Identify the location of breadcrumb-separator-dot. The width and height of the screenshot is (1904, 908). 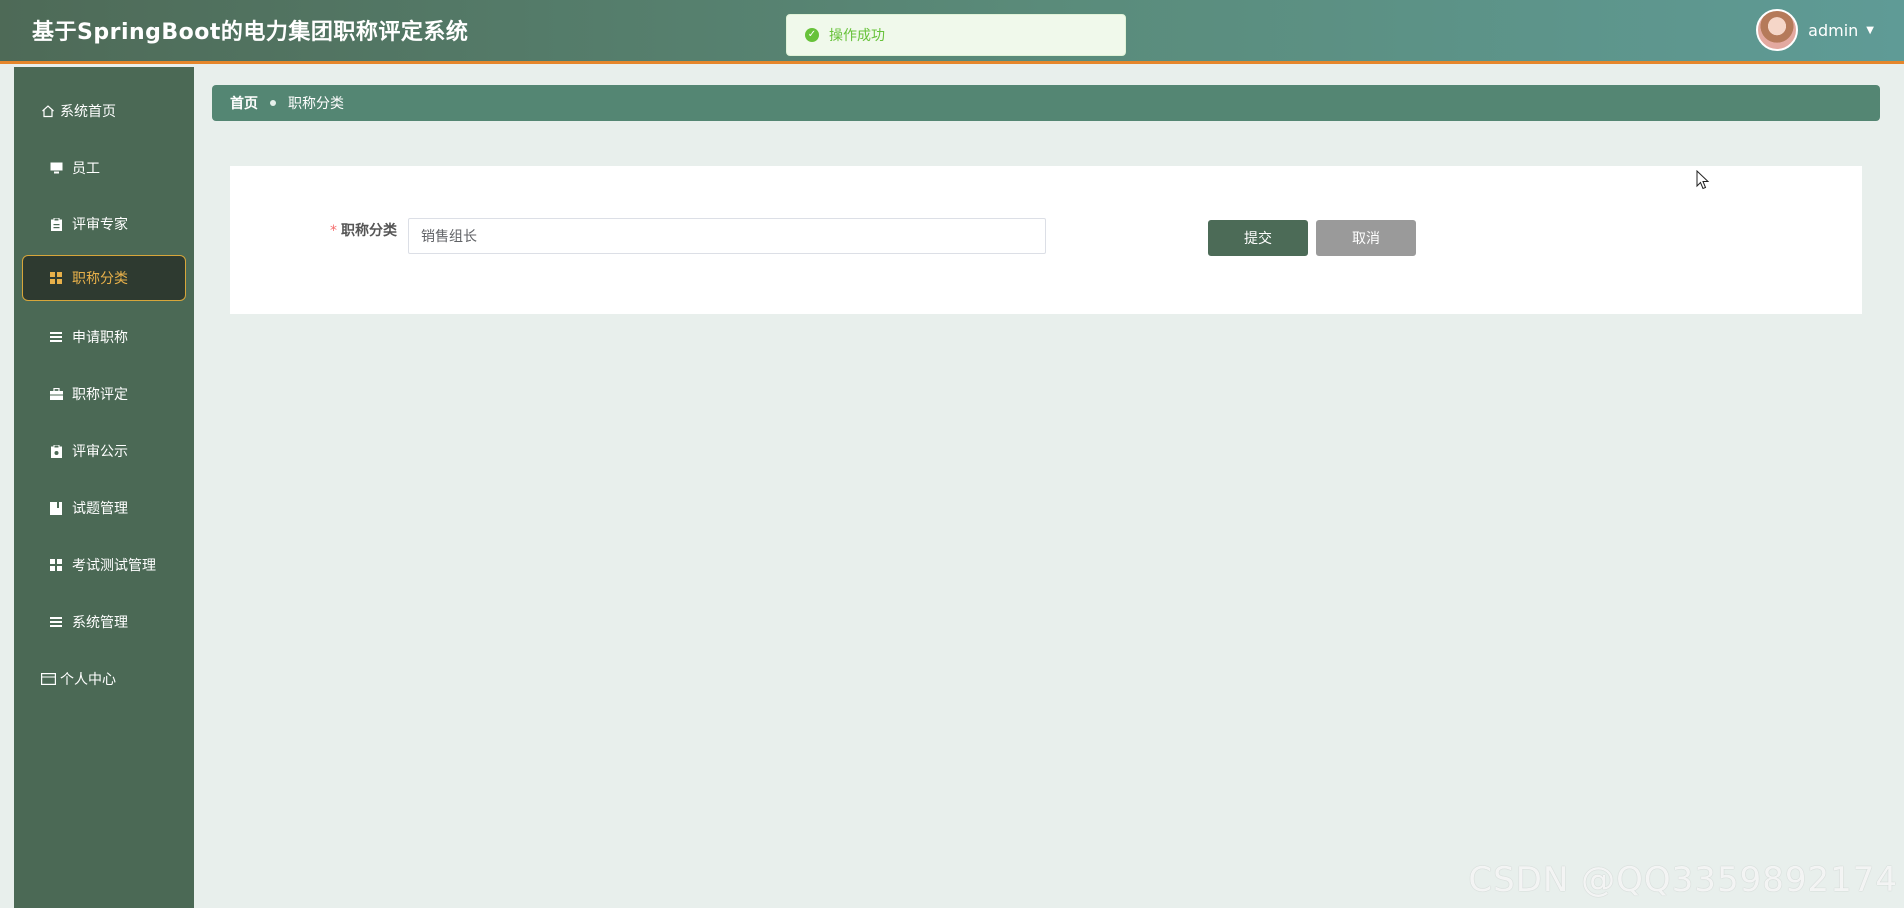
(273, 103).